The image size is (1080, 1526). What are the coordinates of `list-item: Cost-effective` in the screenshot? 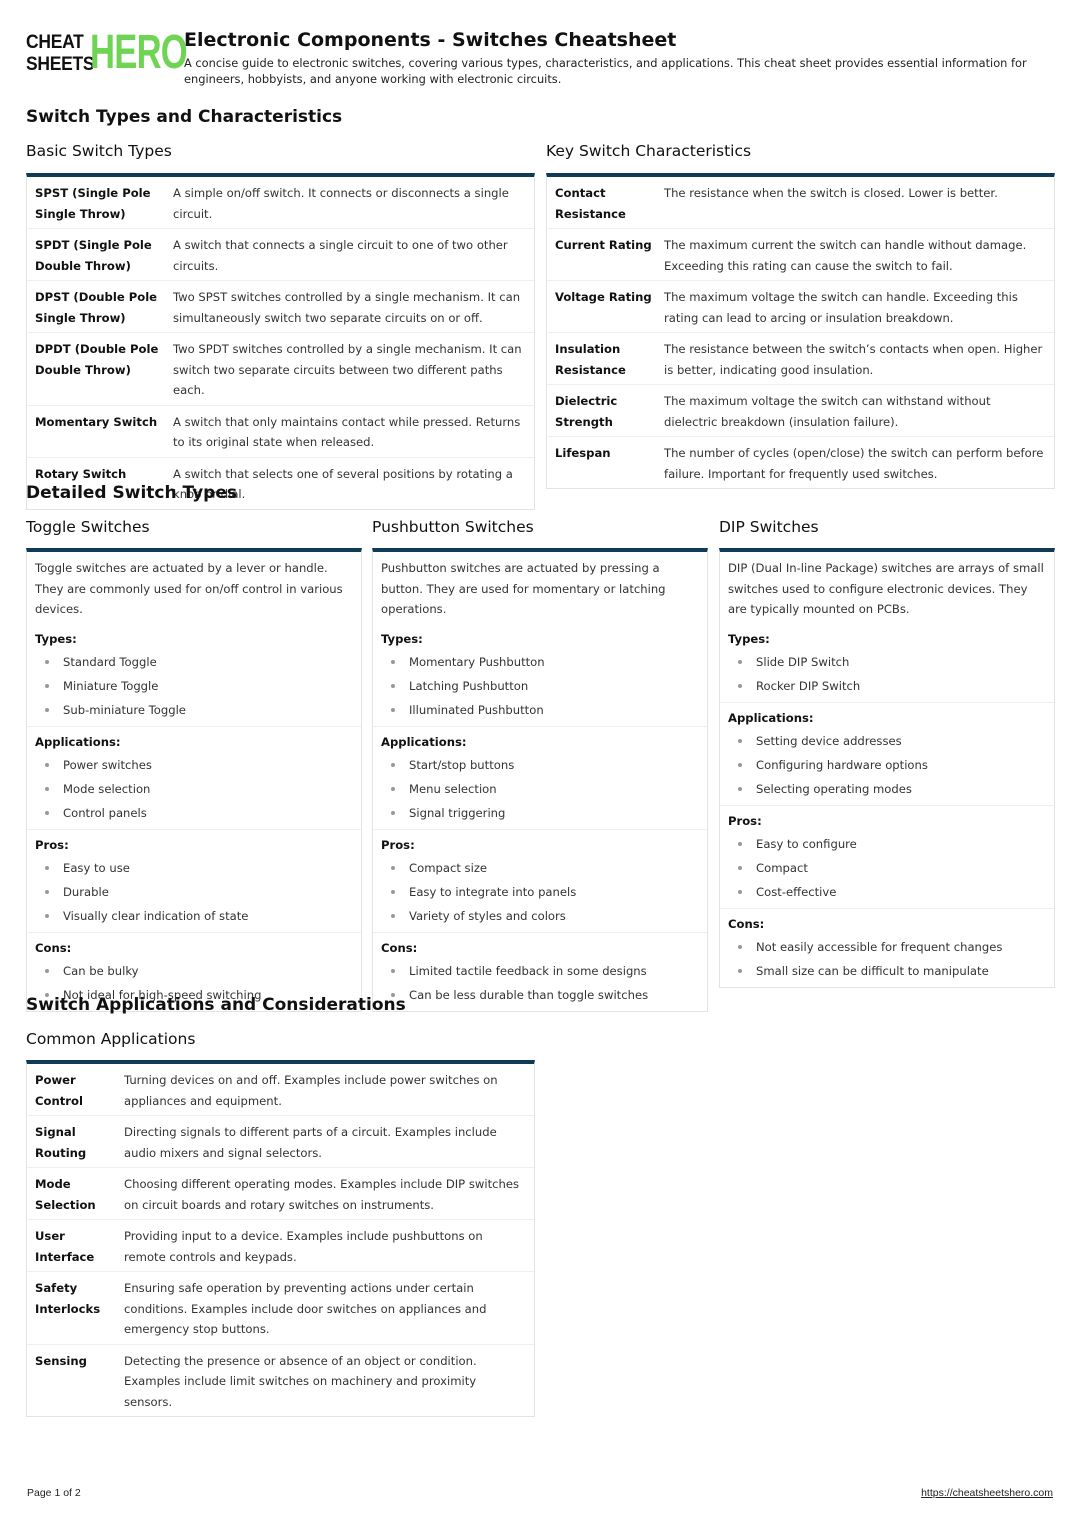 It's located at (887, 892).